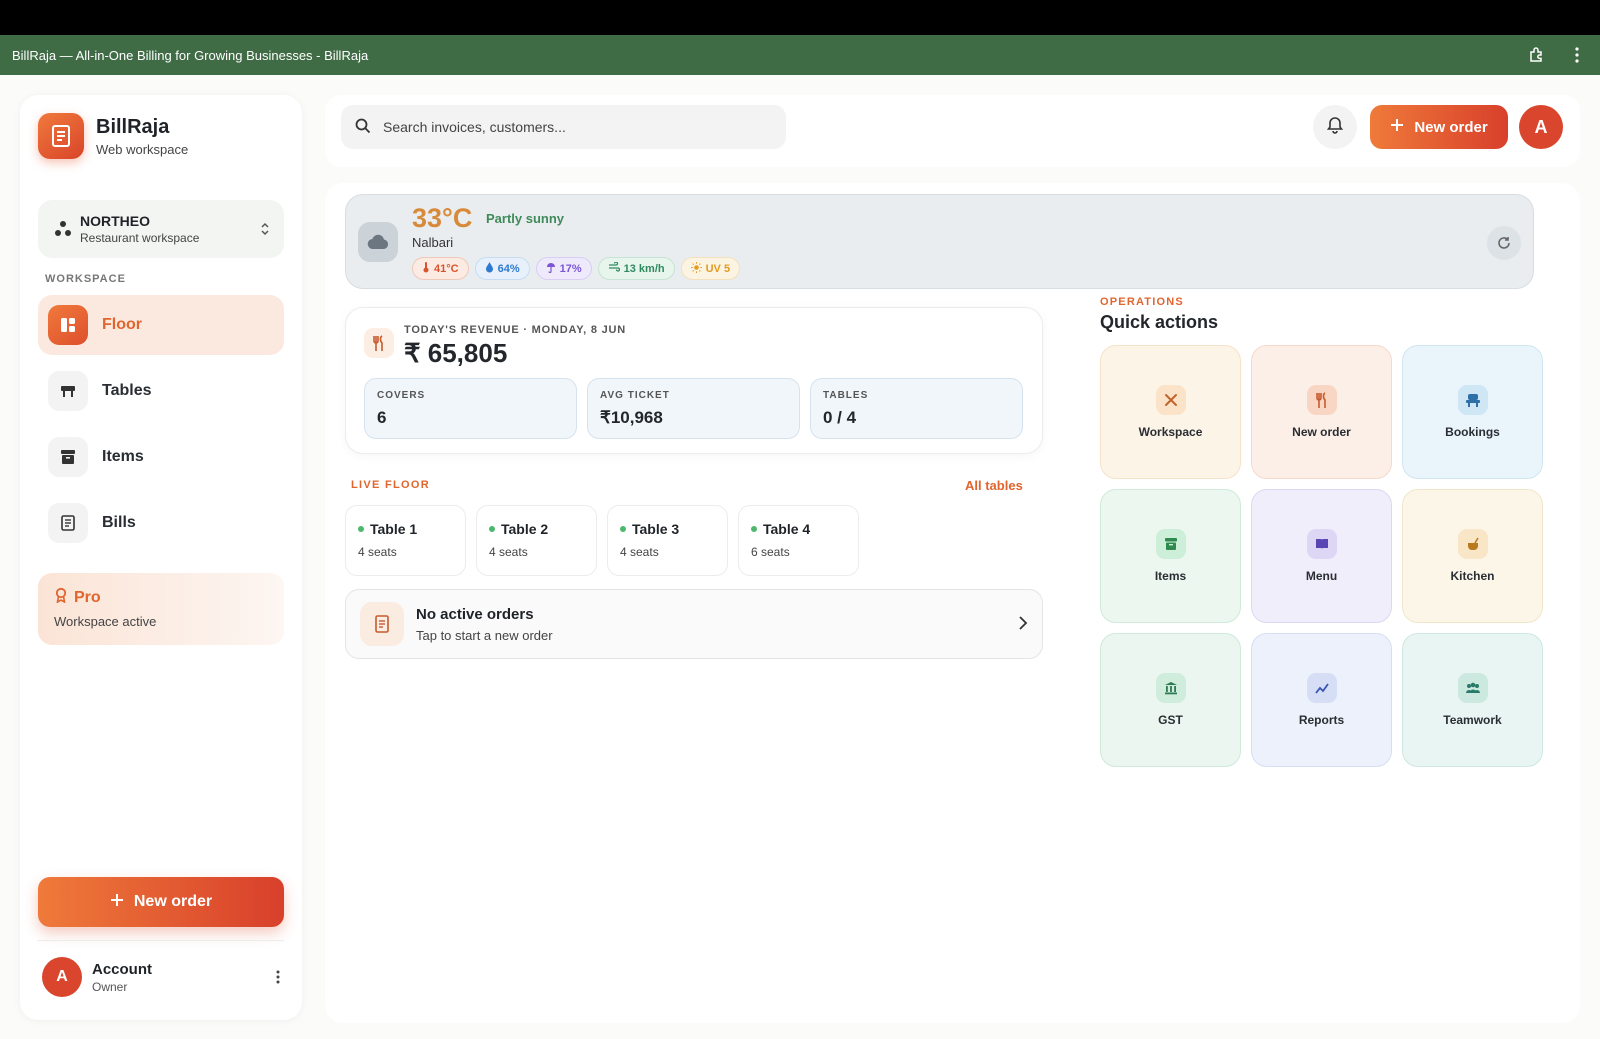  I want to click on quick-action-gst: GST, so click(1170, 700).